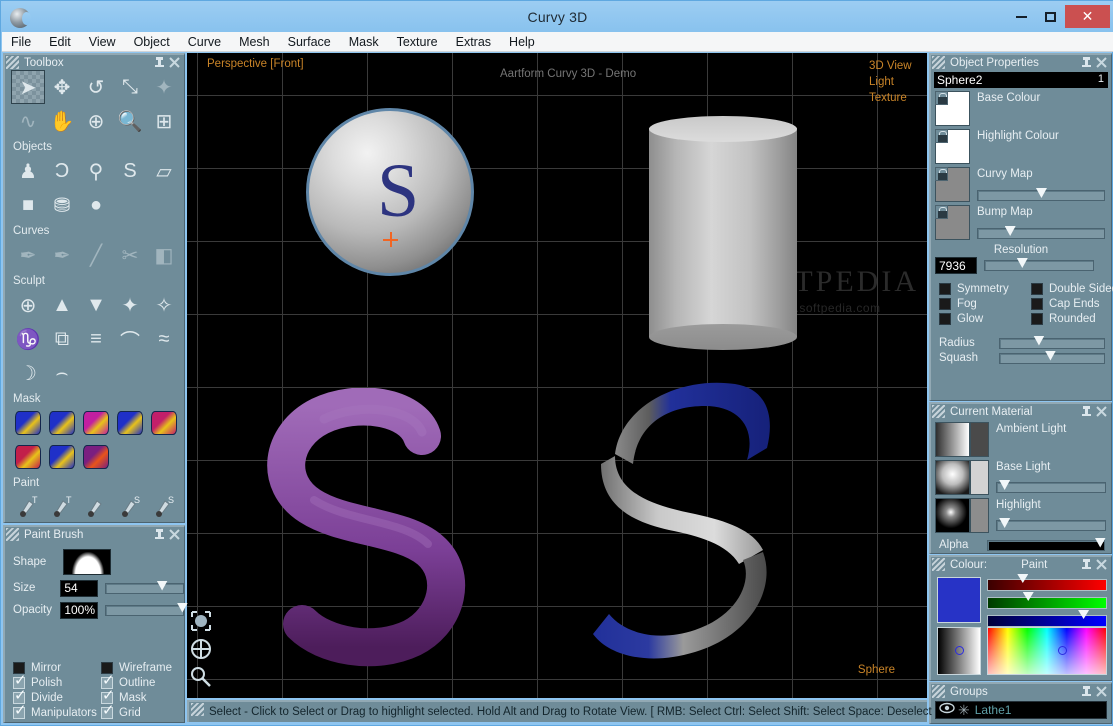  I want to click on menu-item-texture: Texture, so click(417, 42).